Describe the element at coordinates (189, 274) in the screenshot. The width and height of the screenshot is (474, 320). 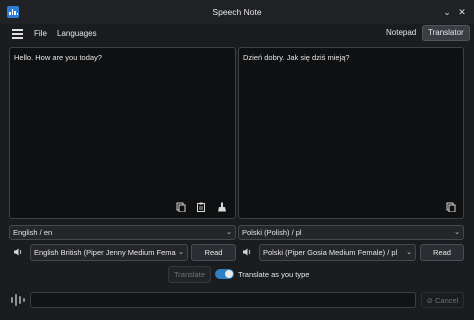
I see `translate-button: Translate` at that location.